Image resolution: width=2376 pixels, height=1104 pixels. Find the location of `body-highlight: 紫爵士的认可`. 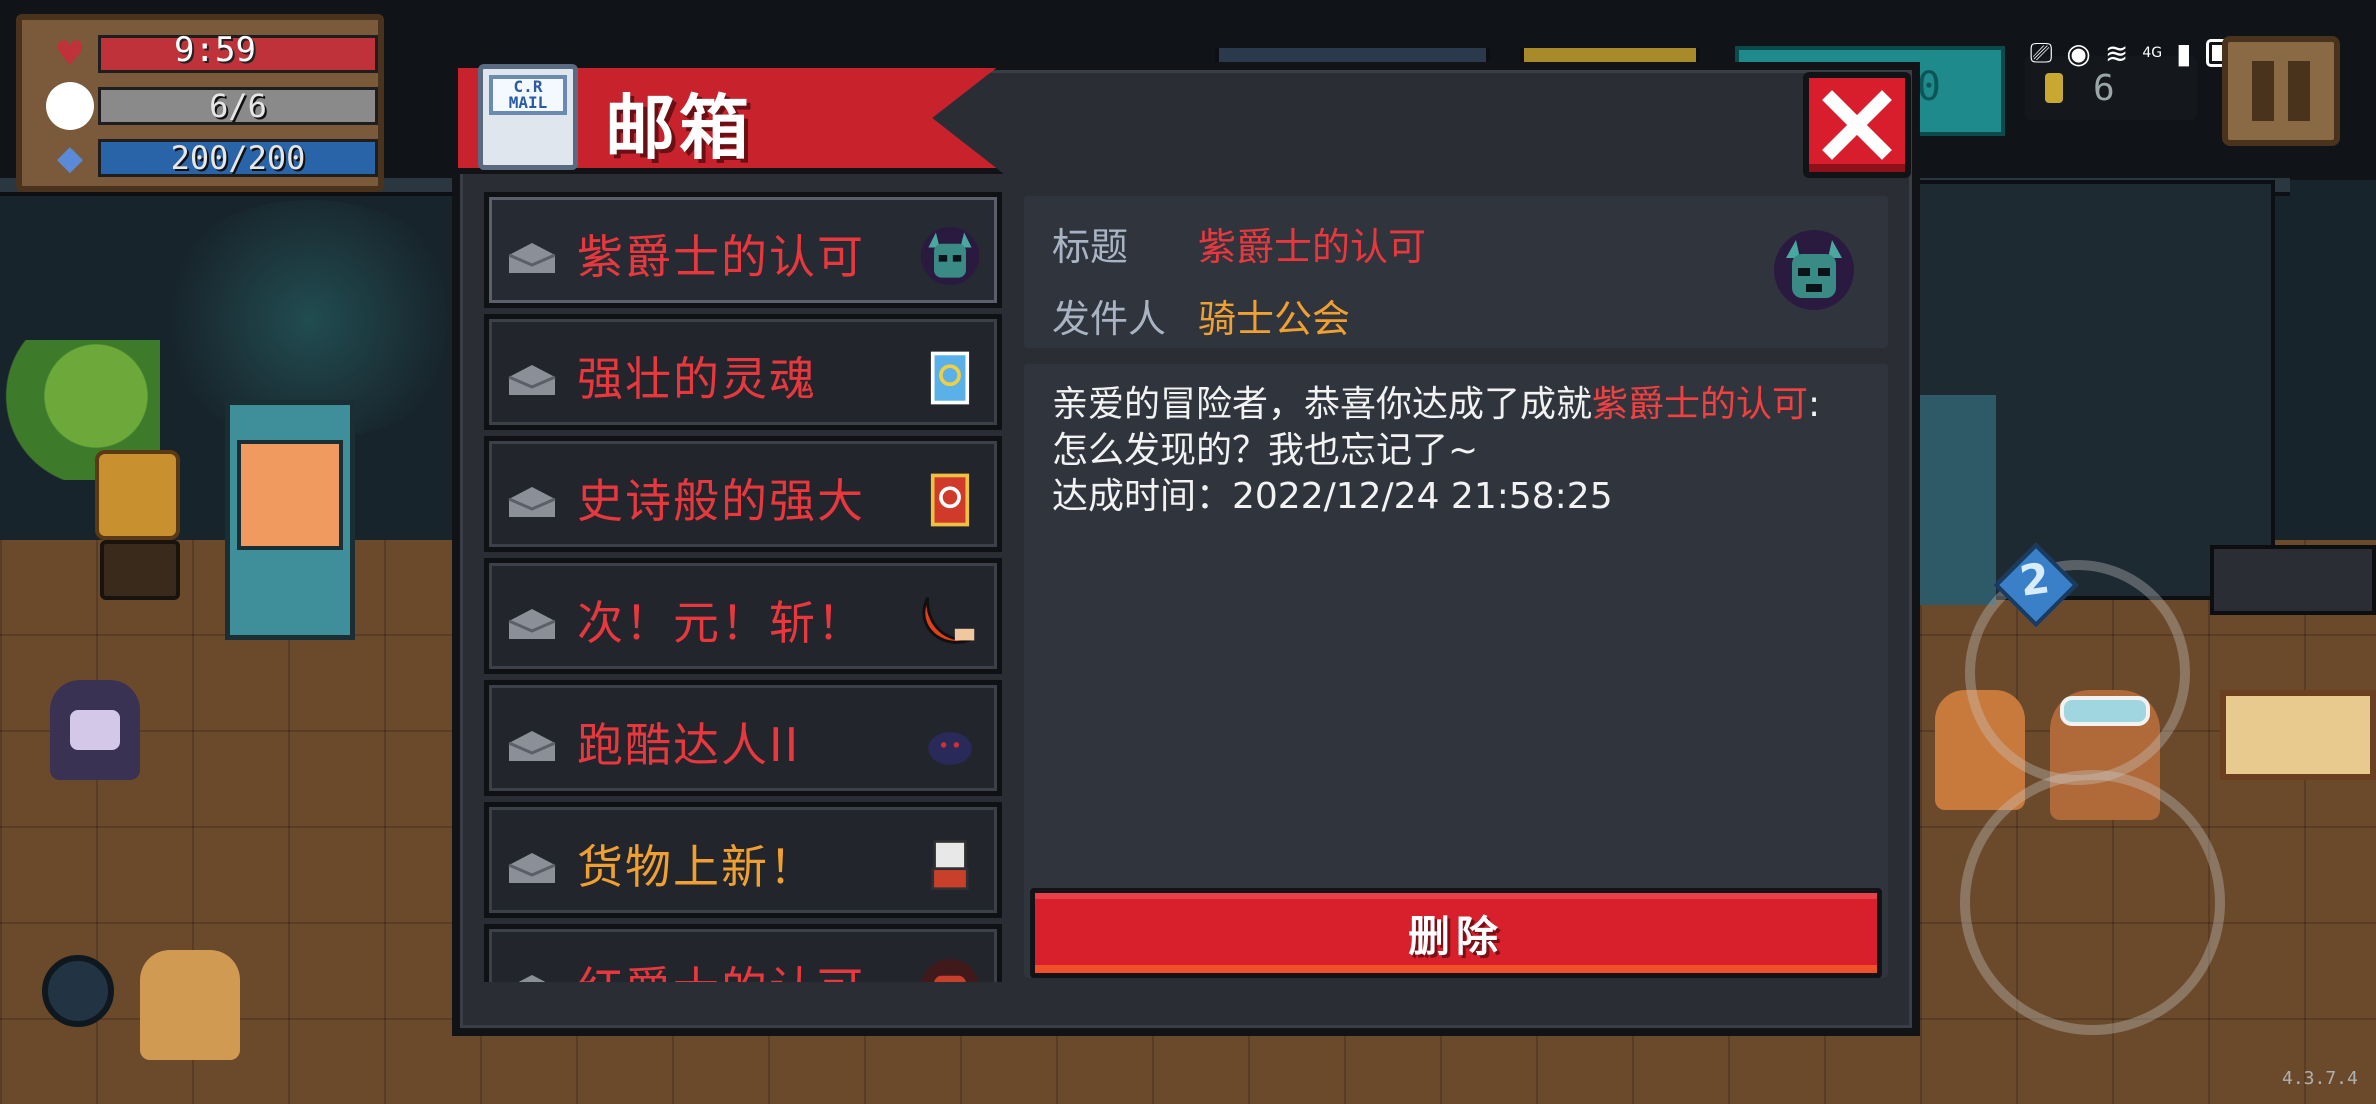

body-highlight: 紫爵士的认可 is located at coordinates (1700, 404).